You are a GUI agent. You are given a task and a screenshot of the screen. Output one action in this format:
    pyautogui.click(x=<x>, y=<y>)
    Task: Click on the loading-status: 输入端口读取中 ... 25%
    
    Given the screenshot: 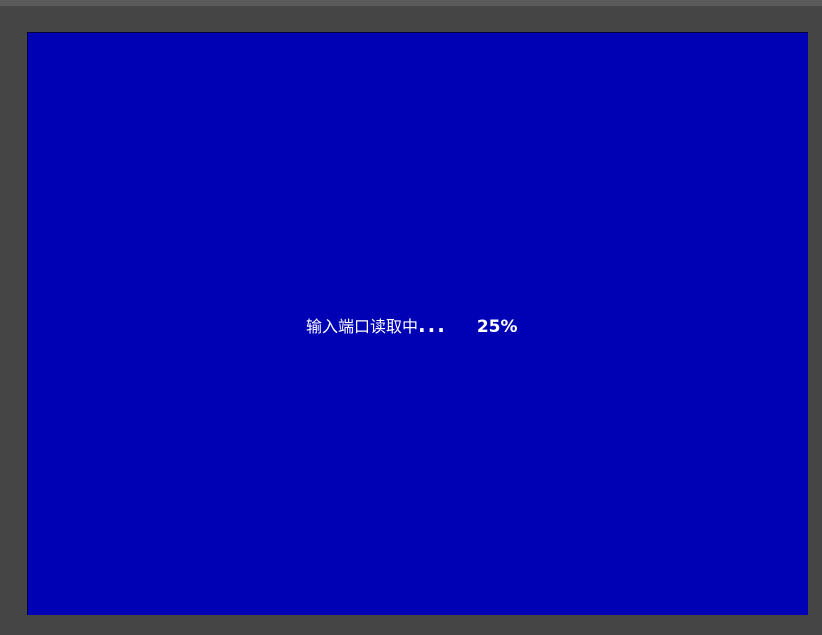 What is the action you would take?
    pyautogui.click(x=412, y=325)
    